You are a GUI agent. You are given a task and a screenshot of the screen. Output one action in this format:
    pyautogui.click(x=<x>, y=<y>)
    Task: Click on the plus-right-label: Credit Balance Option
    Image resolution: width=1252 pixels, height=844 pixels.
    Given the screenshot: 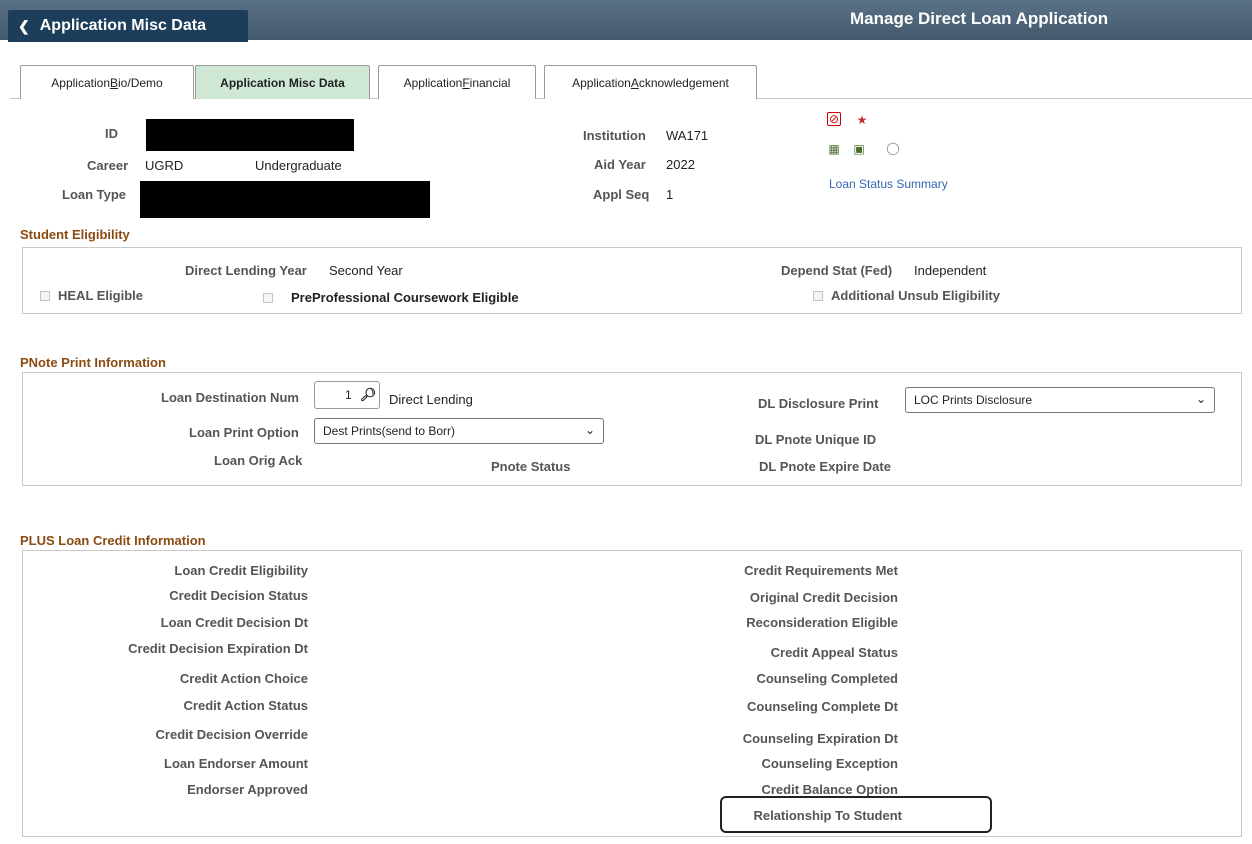 What is the action you would take?
    pyautogui.click(x=829, y=789)
    